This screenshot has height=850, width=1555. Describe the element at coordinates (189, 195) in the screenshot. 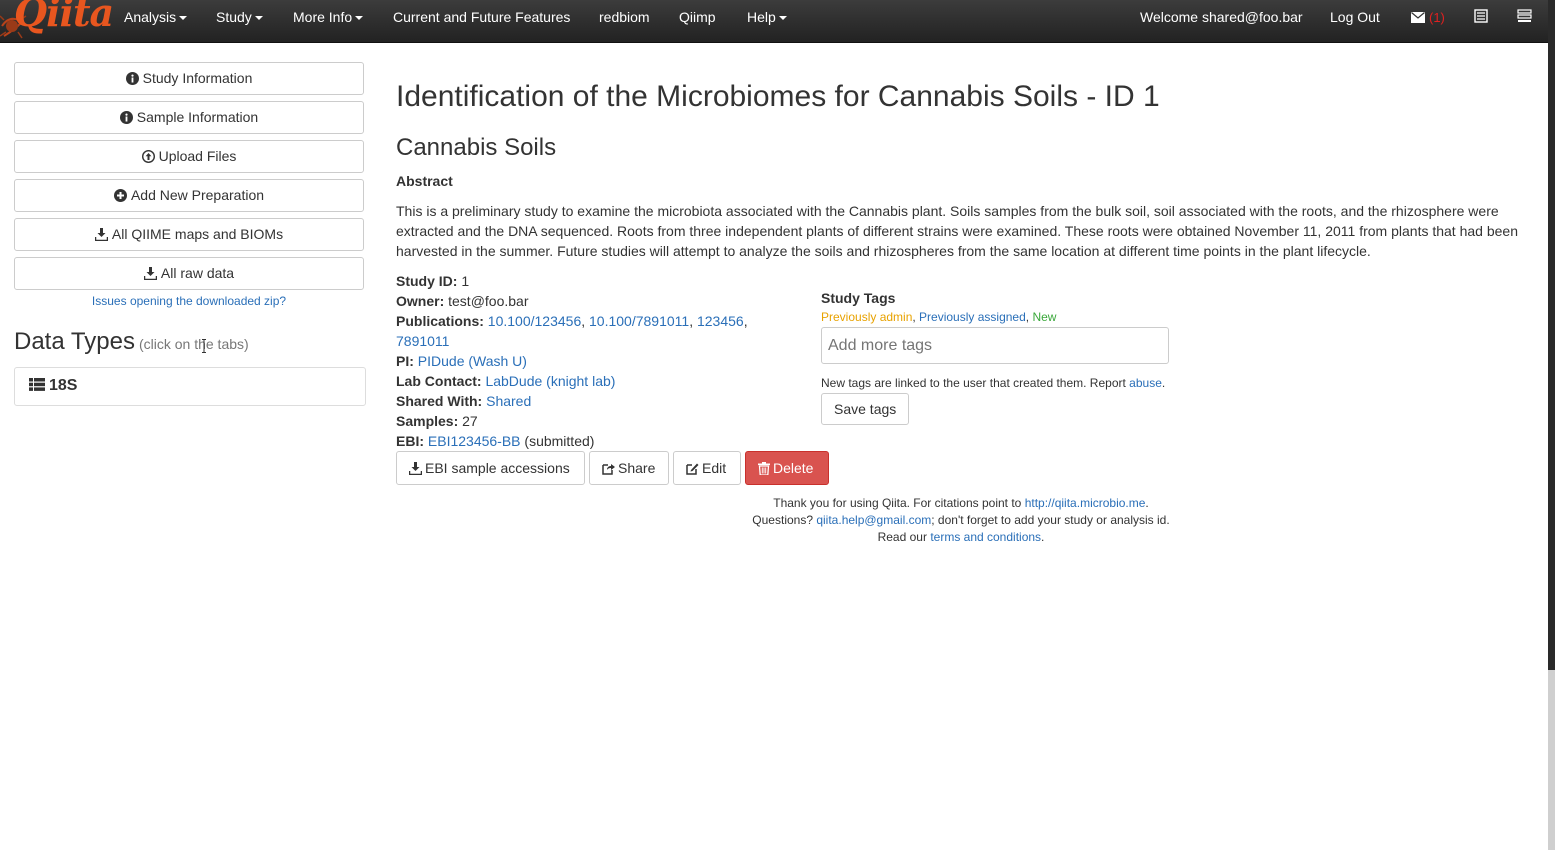

I see `add-new-preparation-button: Add New Preparation` at that location.